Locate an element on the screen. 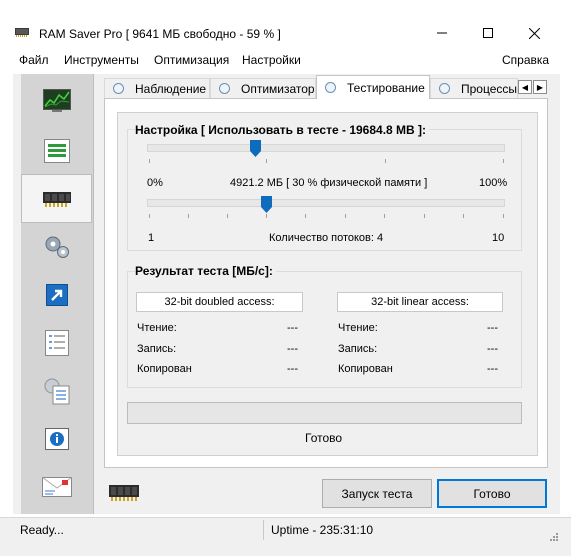 The height and width of the screenshot is (556, 571). linear-copy-label: Копирован is located at coordinates (365, 369).